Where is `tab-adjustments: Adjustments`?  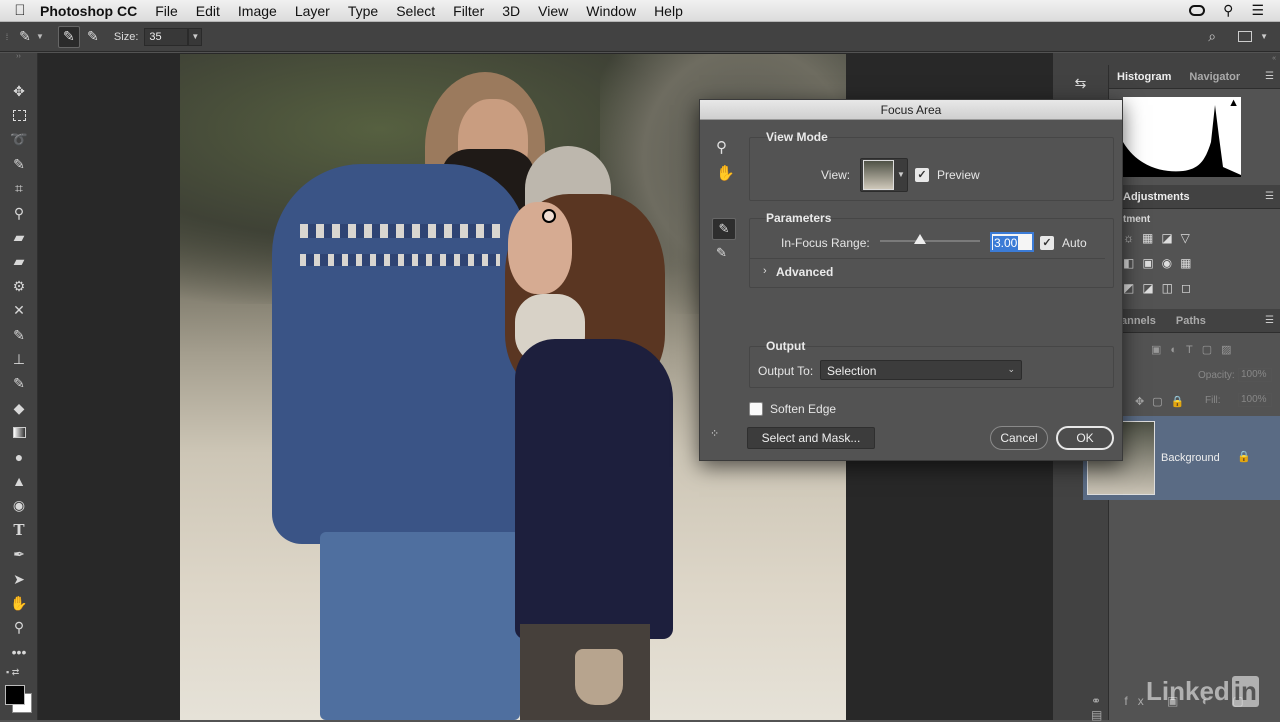
tab-adjustments: Adjustments is located at coordinates (1156, 197).